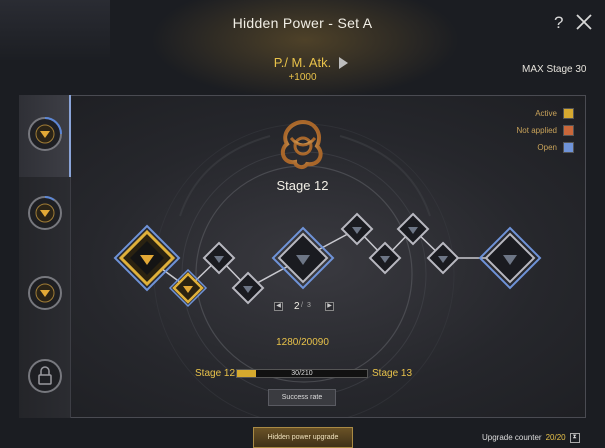  Describe the element at coordinates (309, 305) in the screenshot. I see `pager-total: 3` at that location.